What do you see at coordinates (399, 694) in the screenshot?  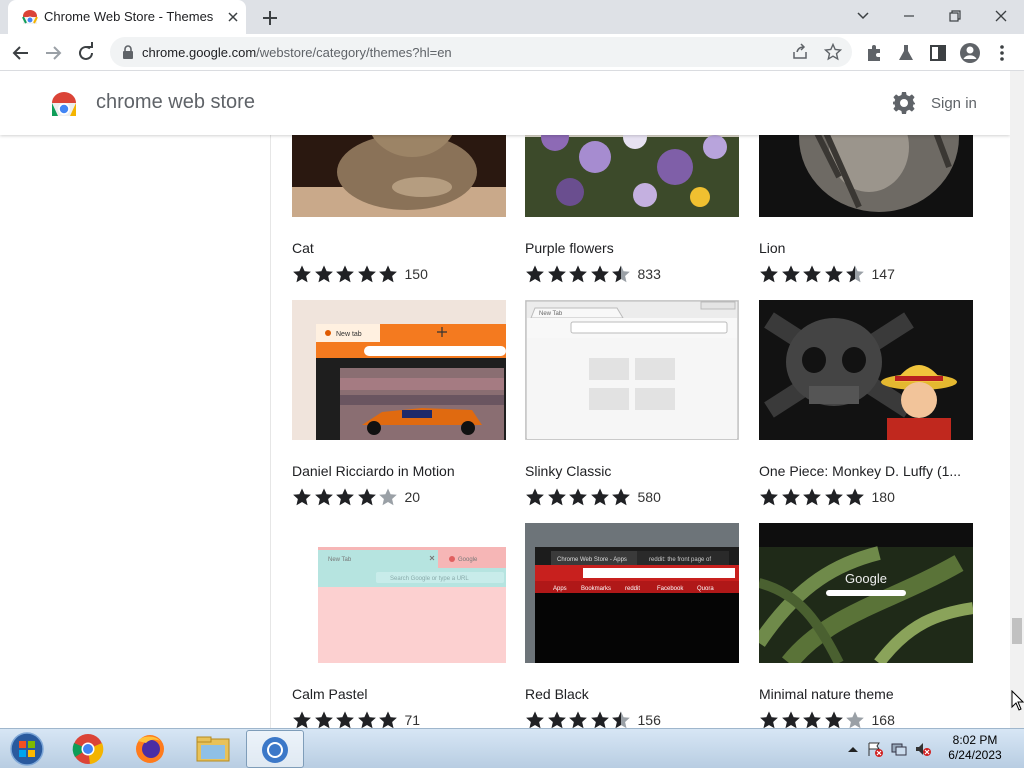 I see `theme-name: Calm Pastel` at bounding box center [399, 694].